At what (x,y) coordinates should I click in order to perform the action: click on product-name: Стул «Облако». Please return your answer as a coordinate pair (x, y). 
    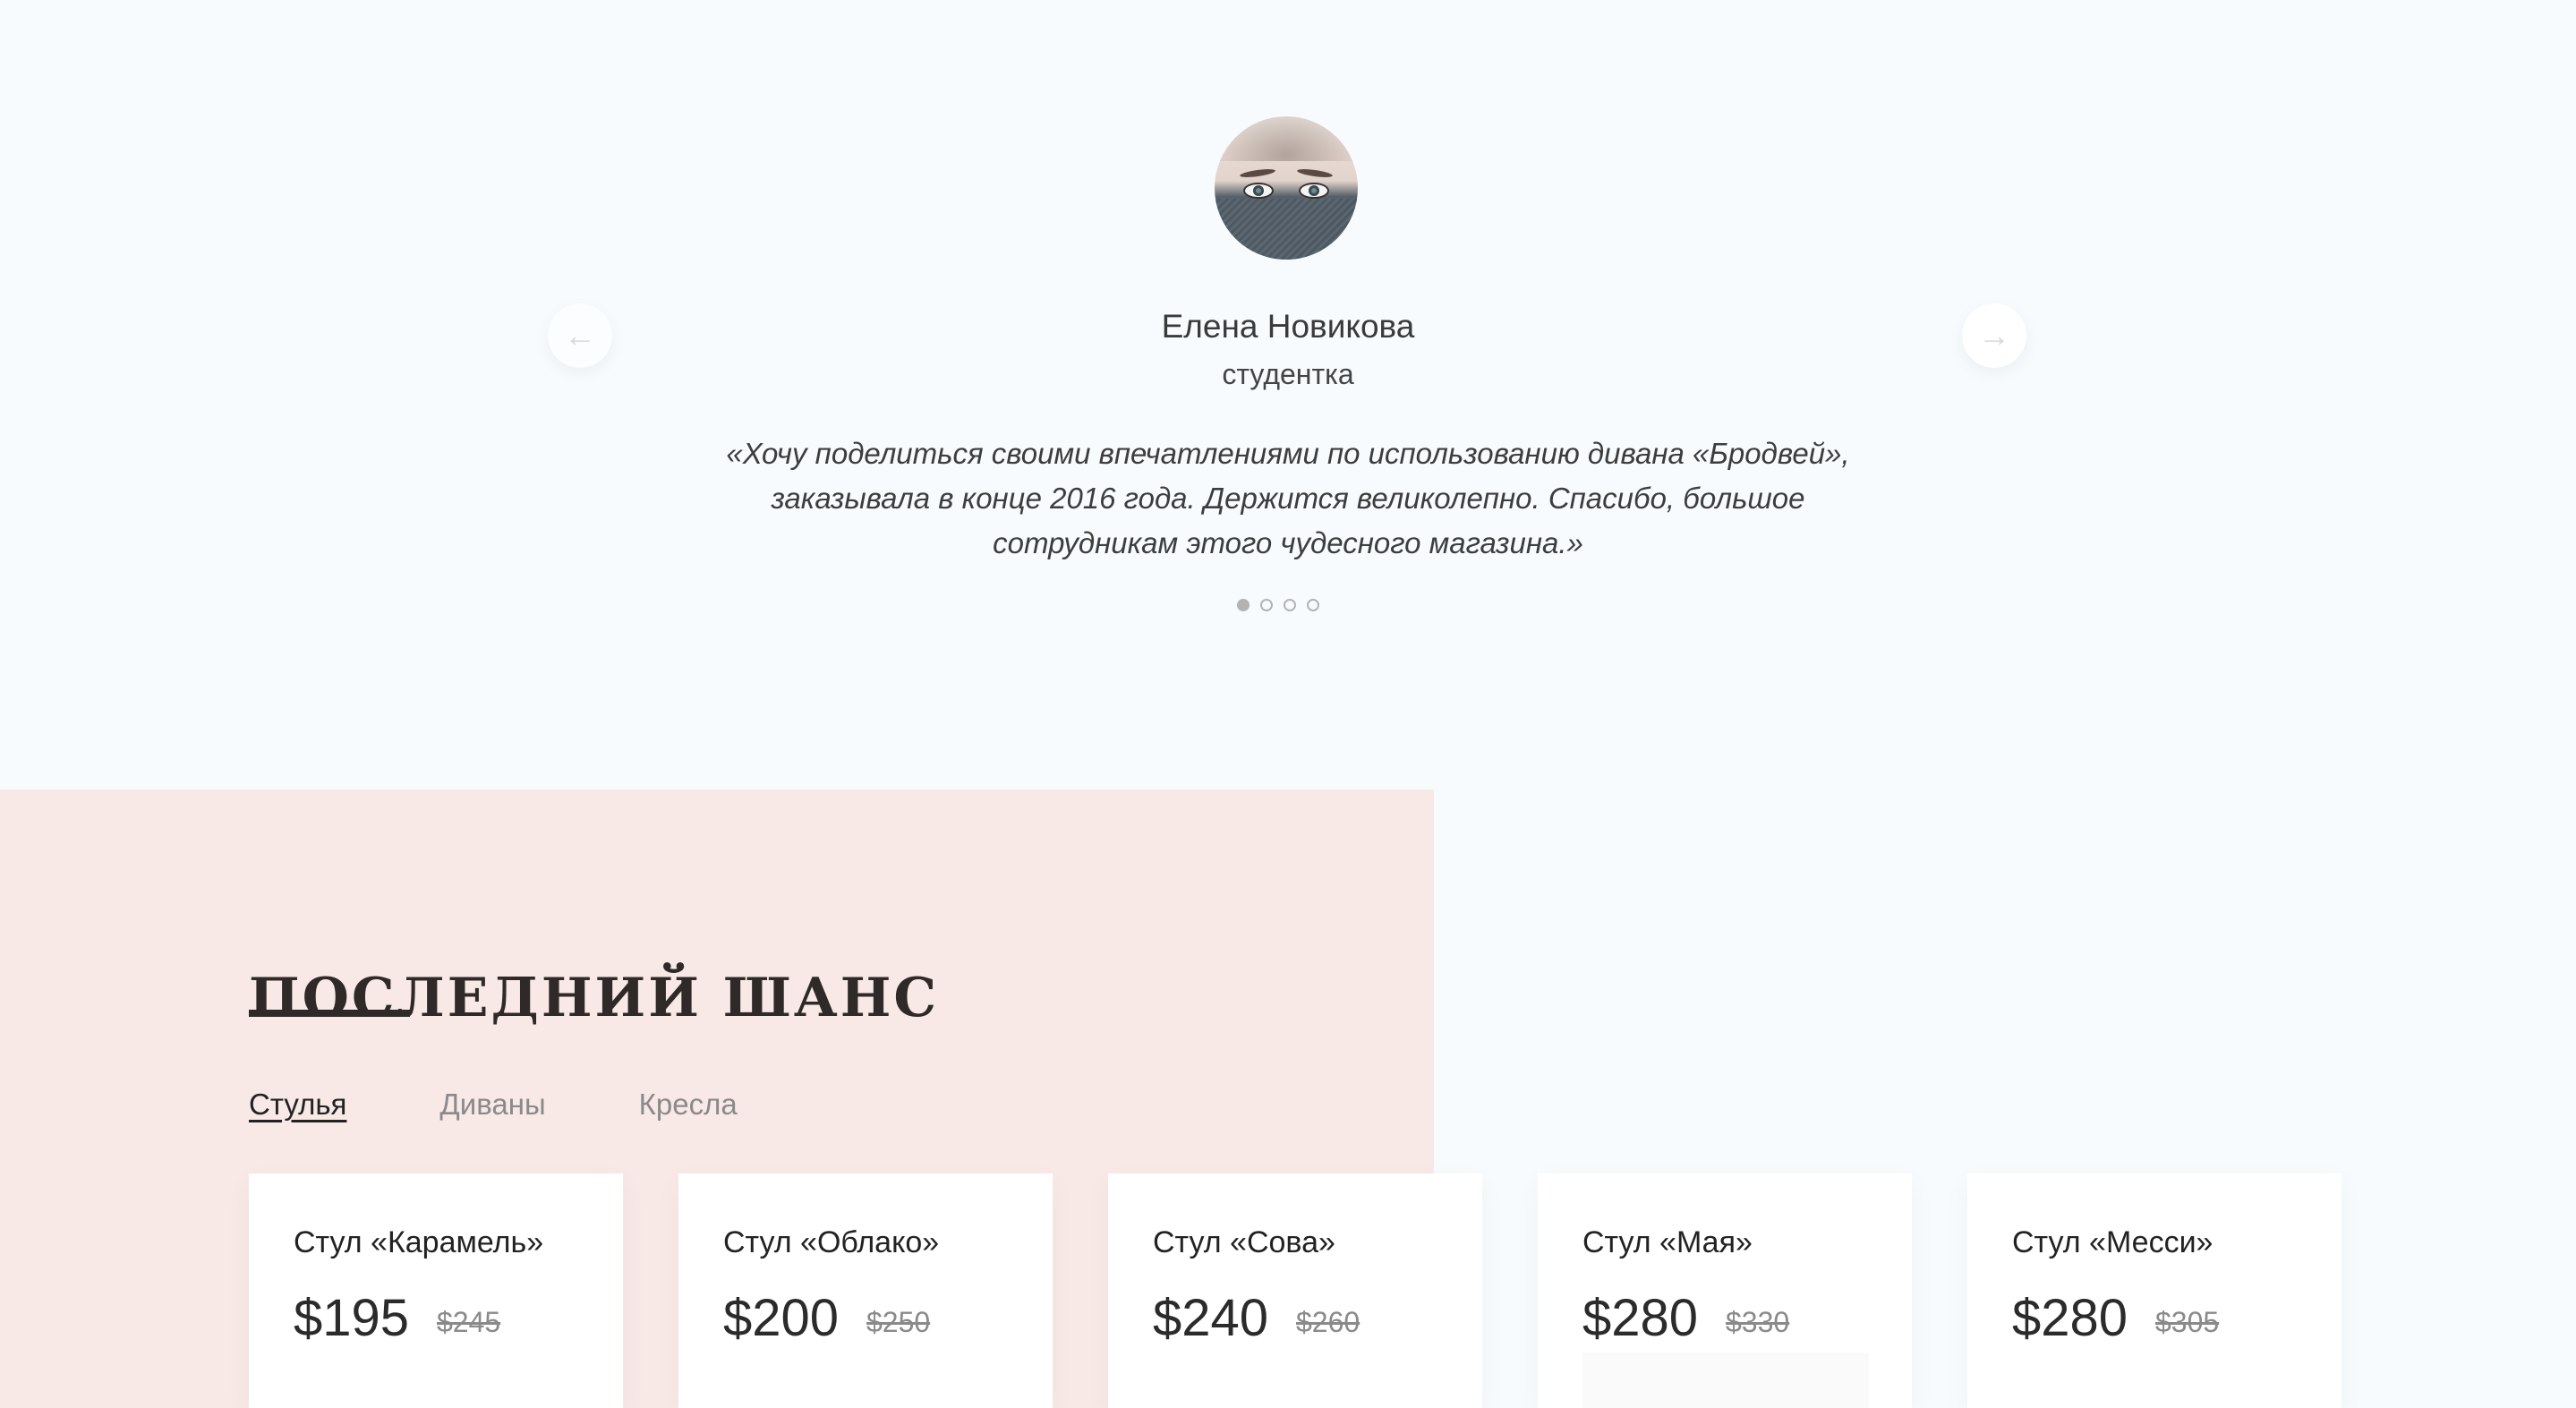
    Looking at the image, I should click on (831, 1242).